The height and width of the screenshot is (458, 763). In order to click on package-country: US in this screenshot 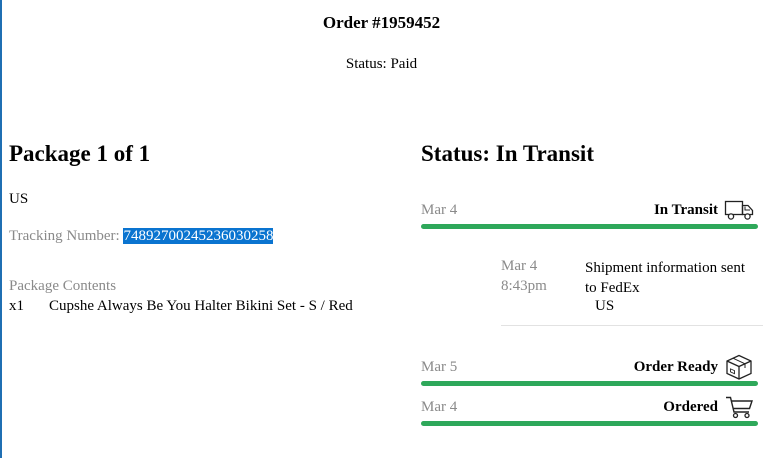, I will do `click(19, 199)`.